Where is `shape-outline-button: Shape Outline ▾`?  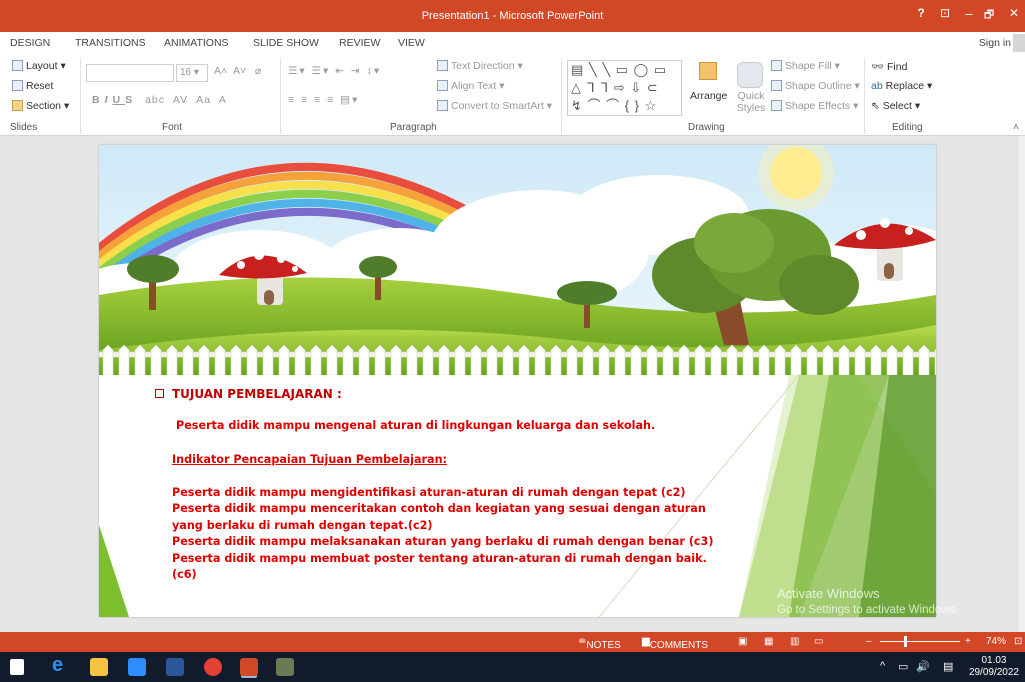 shape-outline-button: Shape Outline ▾ is located at coordinates (815, 86).